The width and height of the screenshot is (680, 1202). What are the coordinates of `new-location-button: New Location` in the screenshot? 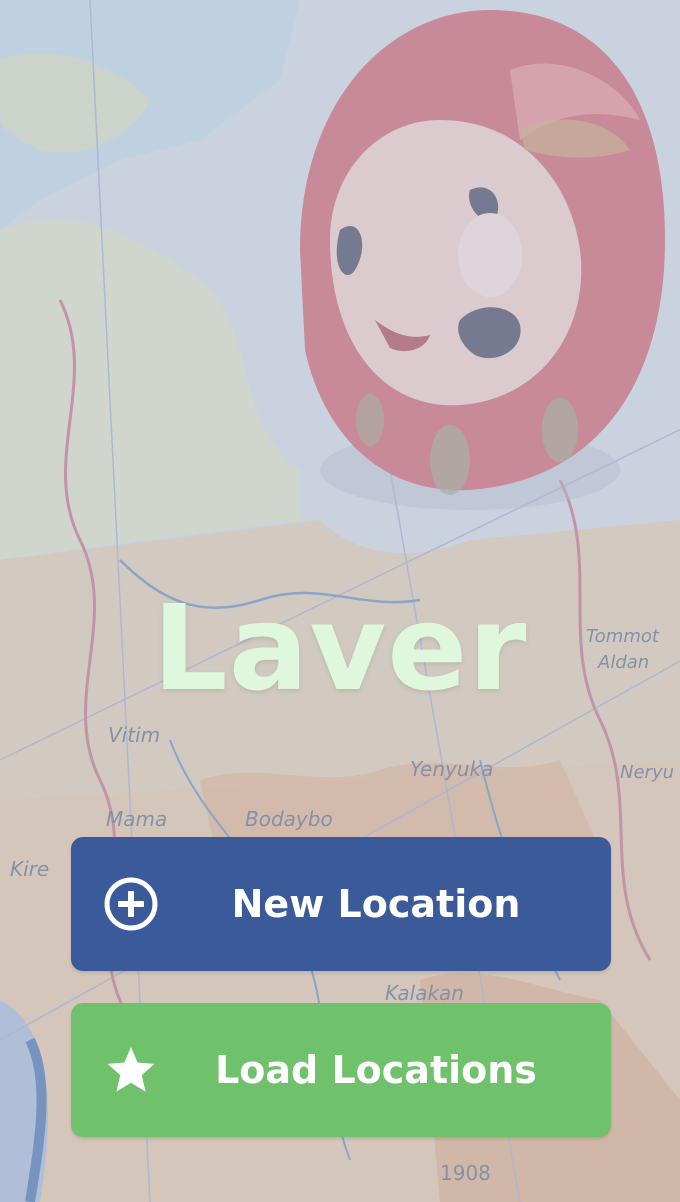 It's located at (341, 904).